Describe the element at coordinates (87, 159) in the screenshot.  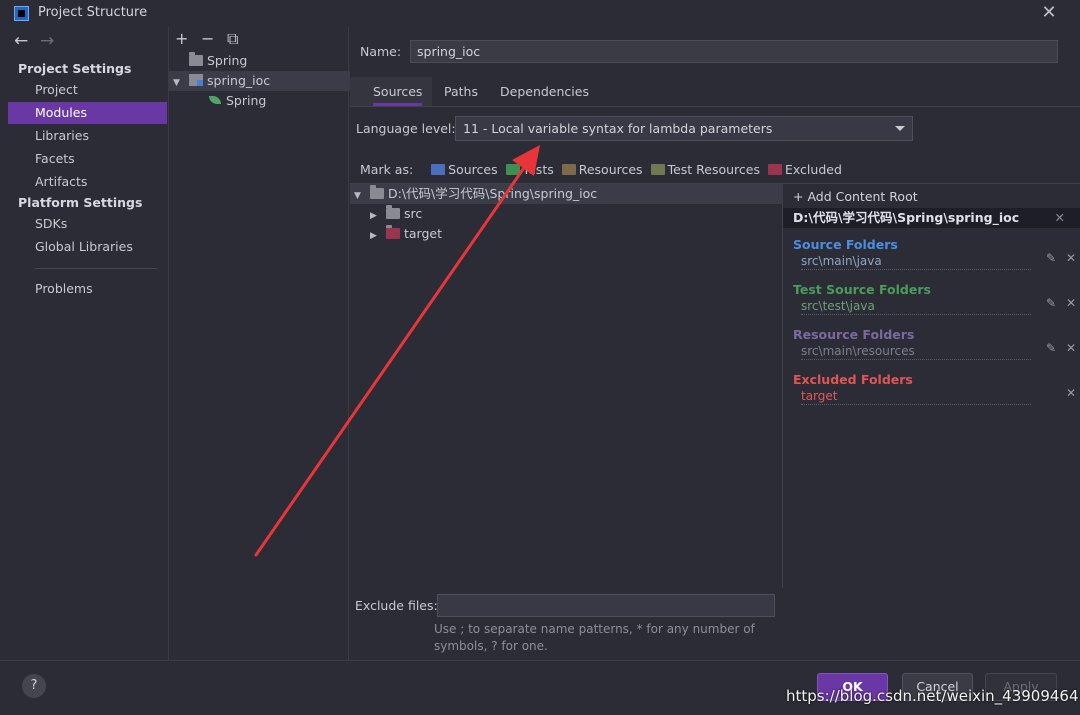
I see `nav-item-facets: Facets` at that location.